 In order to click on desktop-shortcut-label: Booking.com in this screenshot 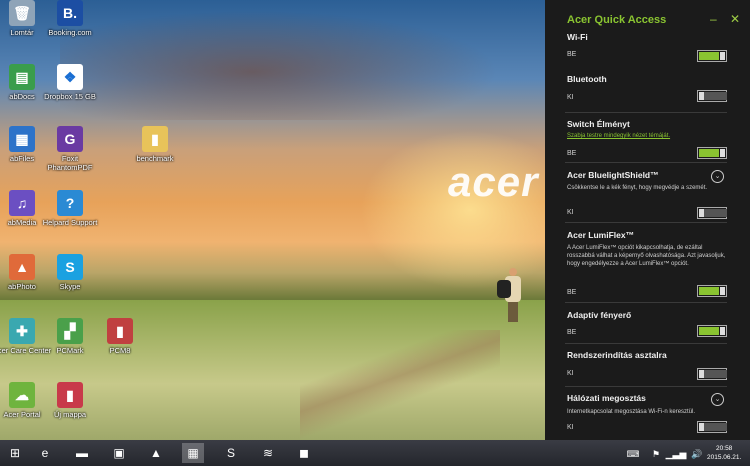, I will do `click(70, 32)`.